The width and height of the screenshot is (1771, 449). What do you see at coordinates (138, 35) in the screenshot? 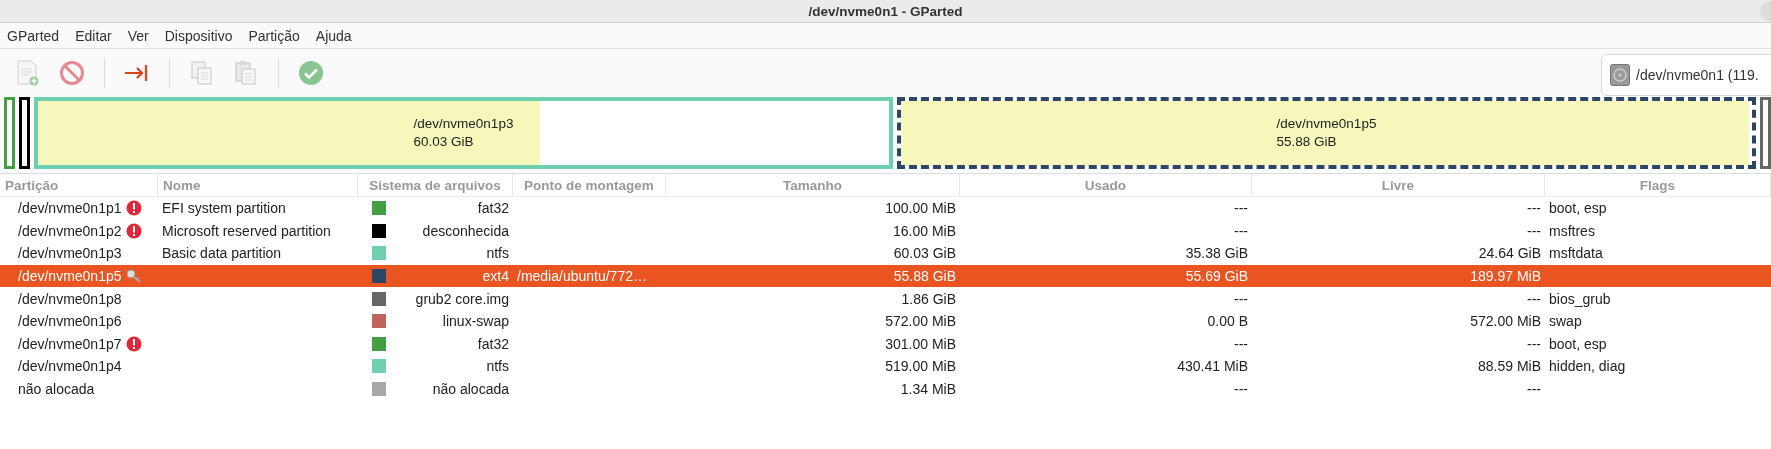
I see `menu-item: Ver` at bounding box center [138, 35].